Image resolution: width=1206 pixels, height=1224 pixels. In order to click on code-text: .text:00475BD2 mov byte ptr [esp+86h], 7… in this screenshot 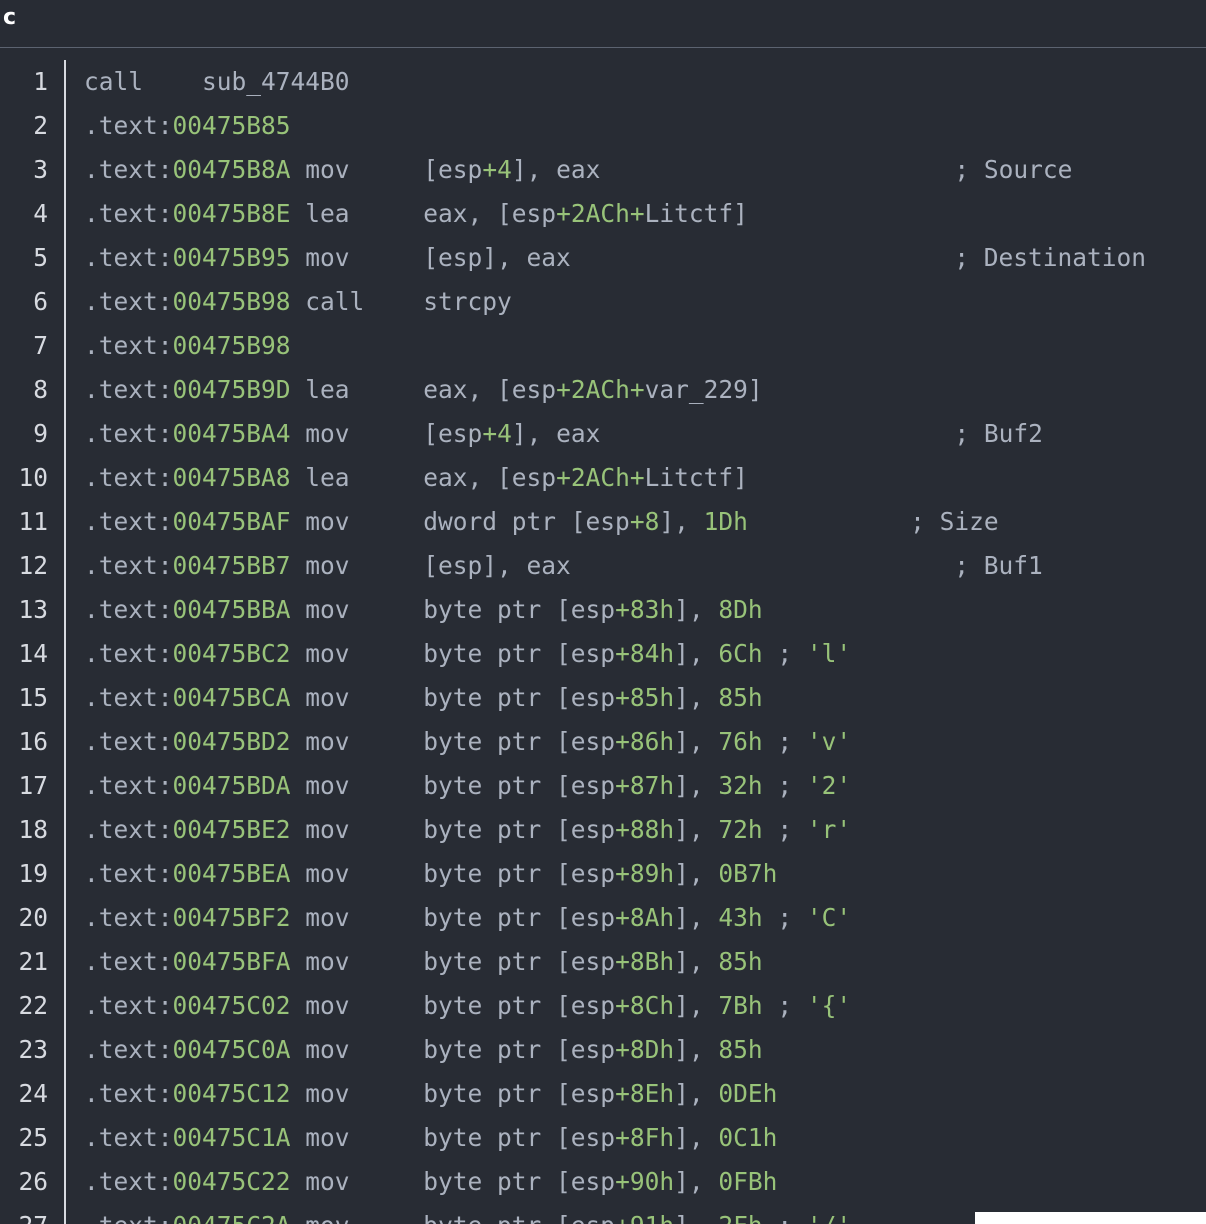, I will do `click(467, 742)`.